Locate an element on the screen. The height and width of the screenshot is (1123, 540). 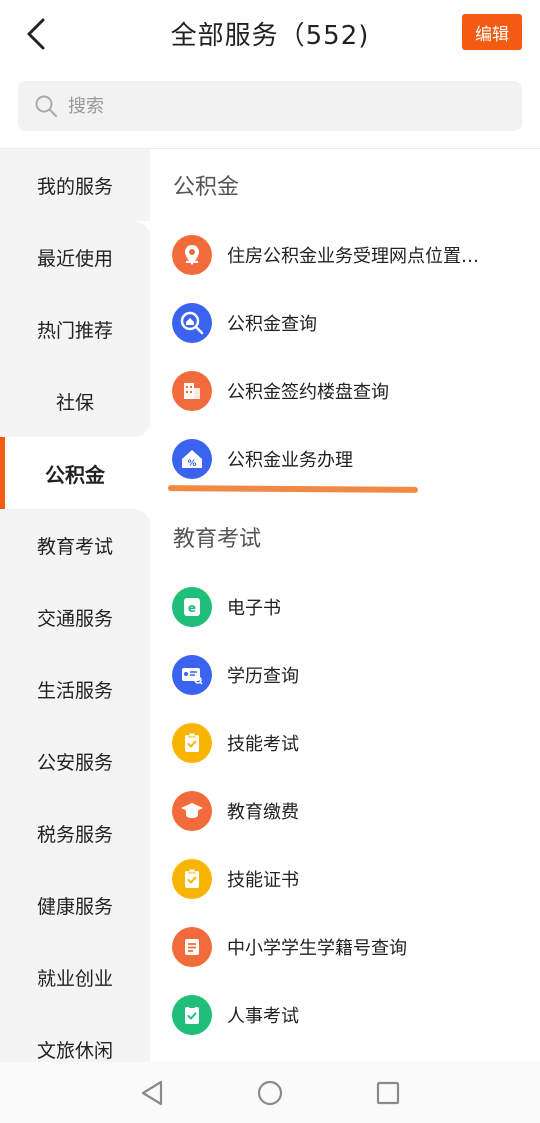
service-label: 公积金签约楼盘查询 is located at coordinates (308, 392).